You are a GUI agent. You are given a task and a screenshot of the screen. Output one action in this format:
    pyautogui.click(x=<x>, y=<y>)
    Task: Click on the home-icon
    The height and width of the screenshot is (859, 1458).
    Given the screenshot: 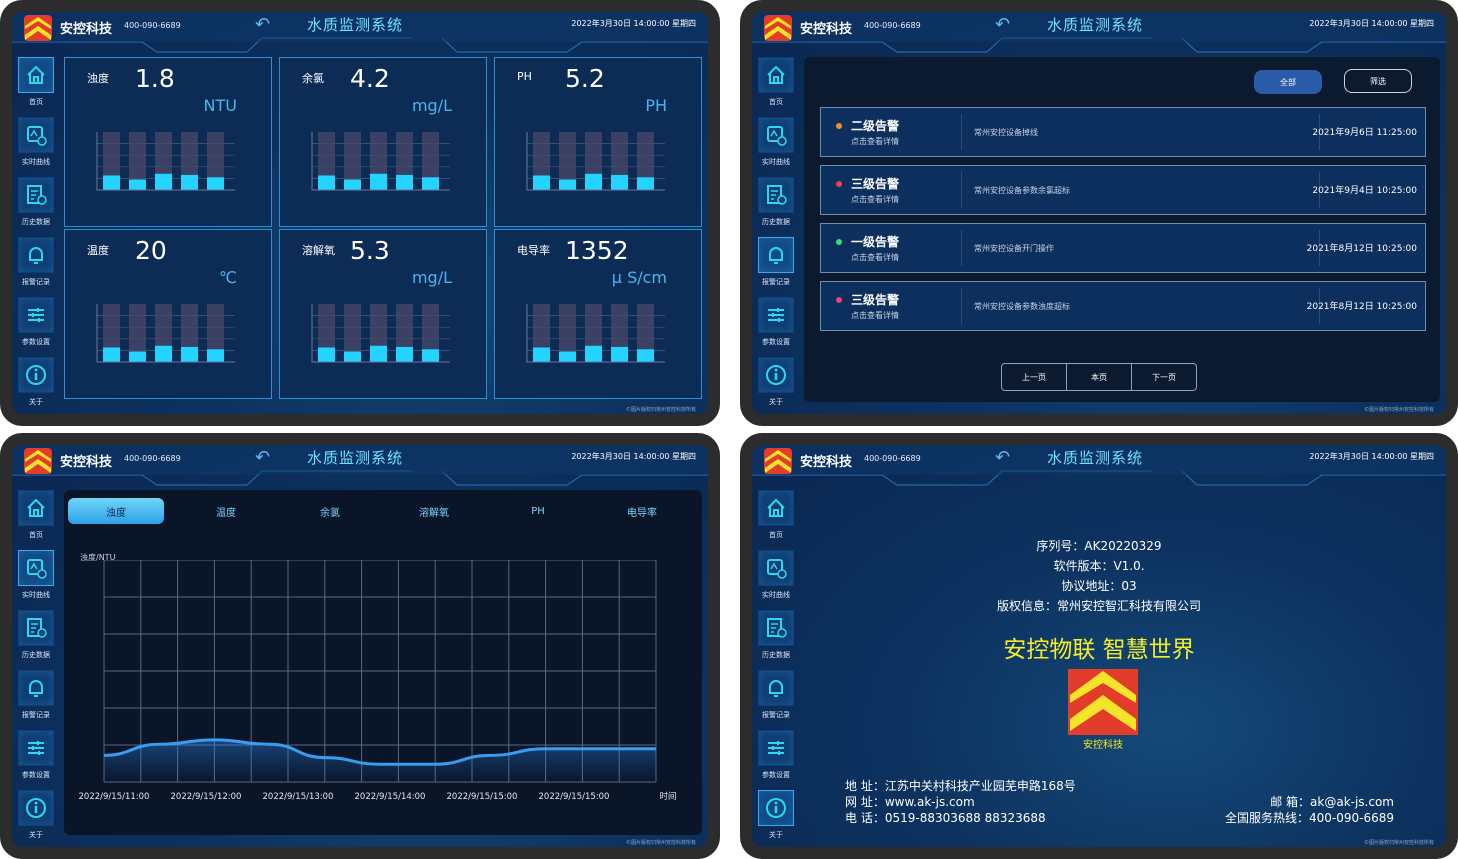 What is the action you would take?
    pyautogui.click(x=776, y=75)
    